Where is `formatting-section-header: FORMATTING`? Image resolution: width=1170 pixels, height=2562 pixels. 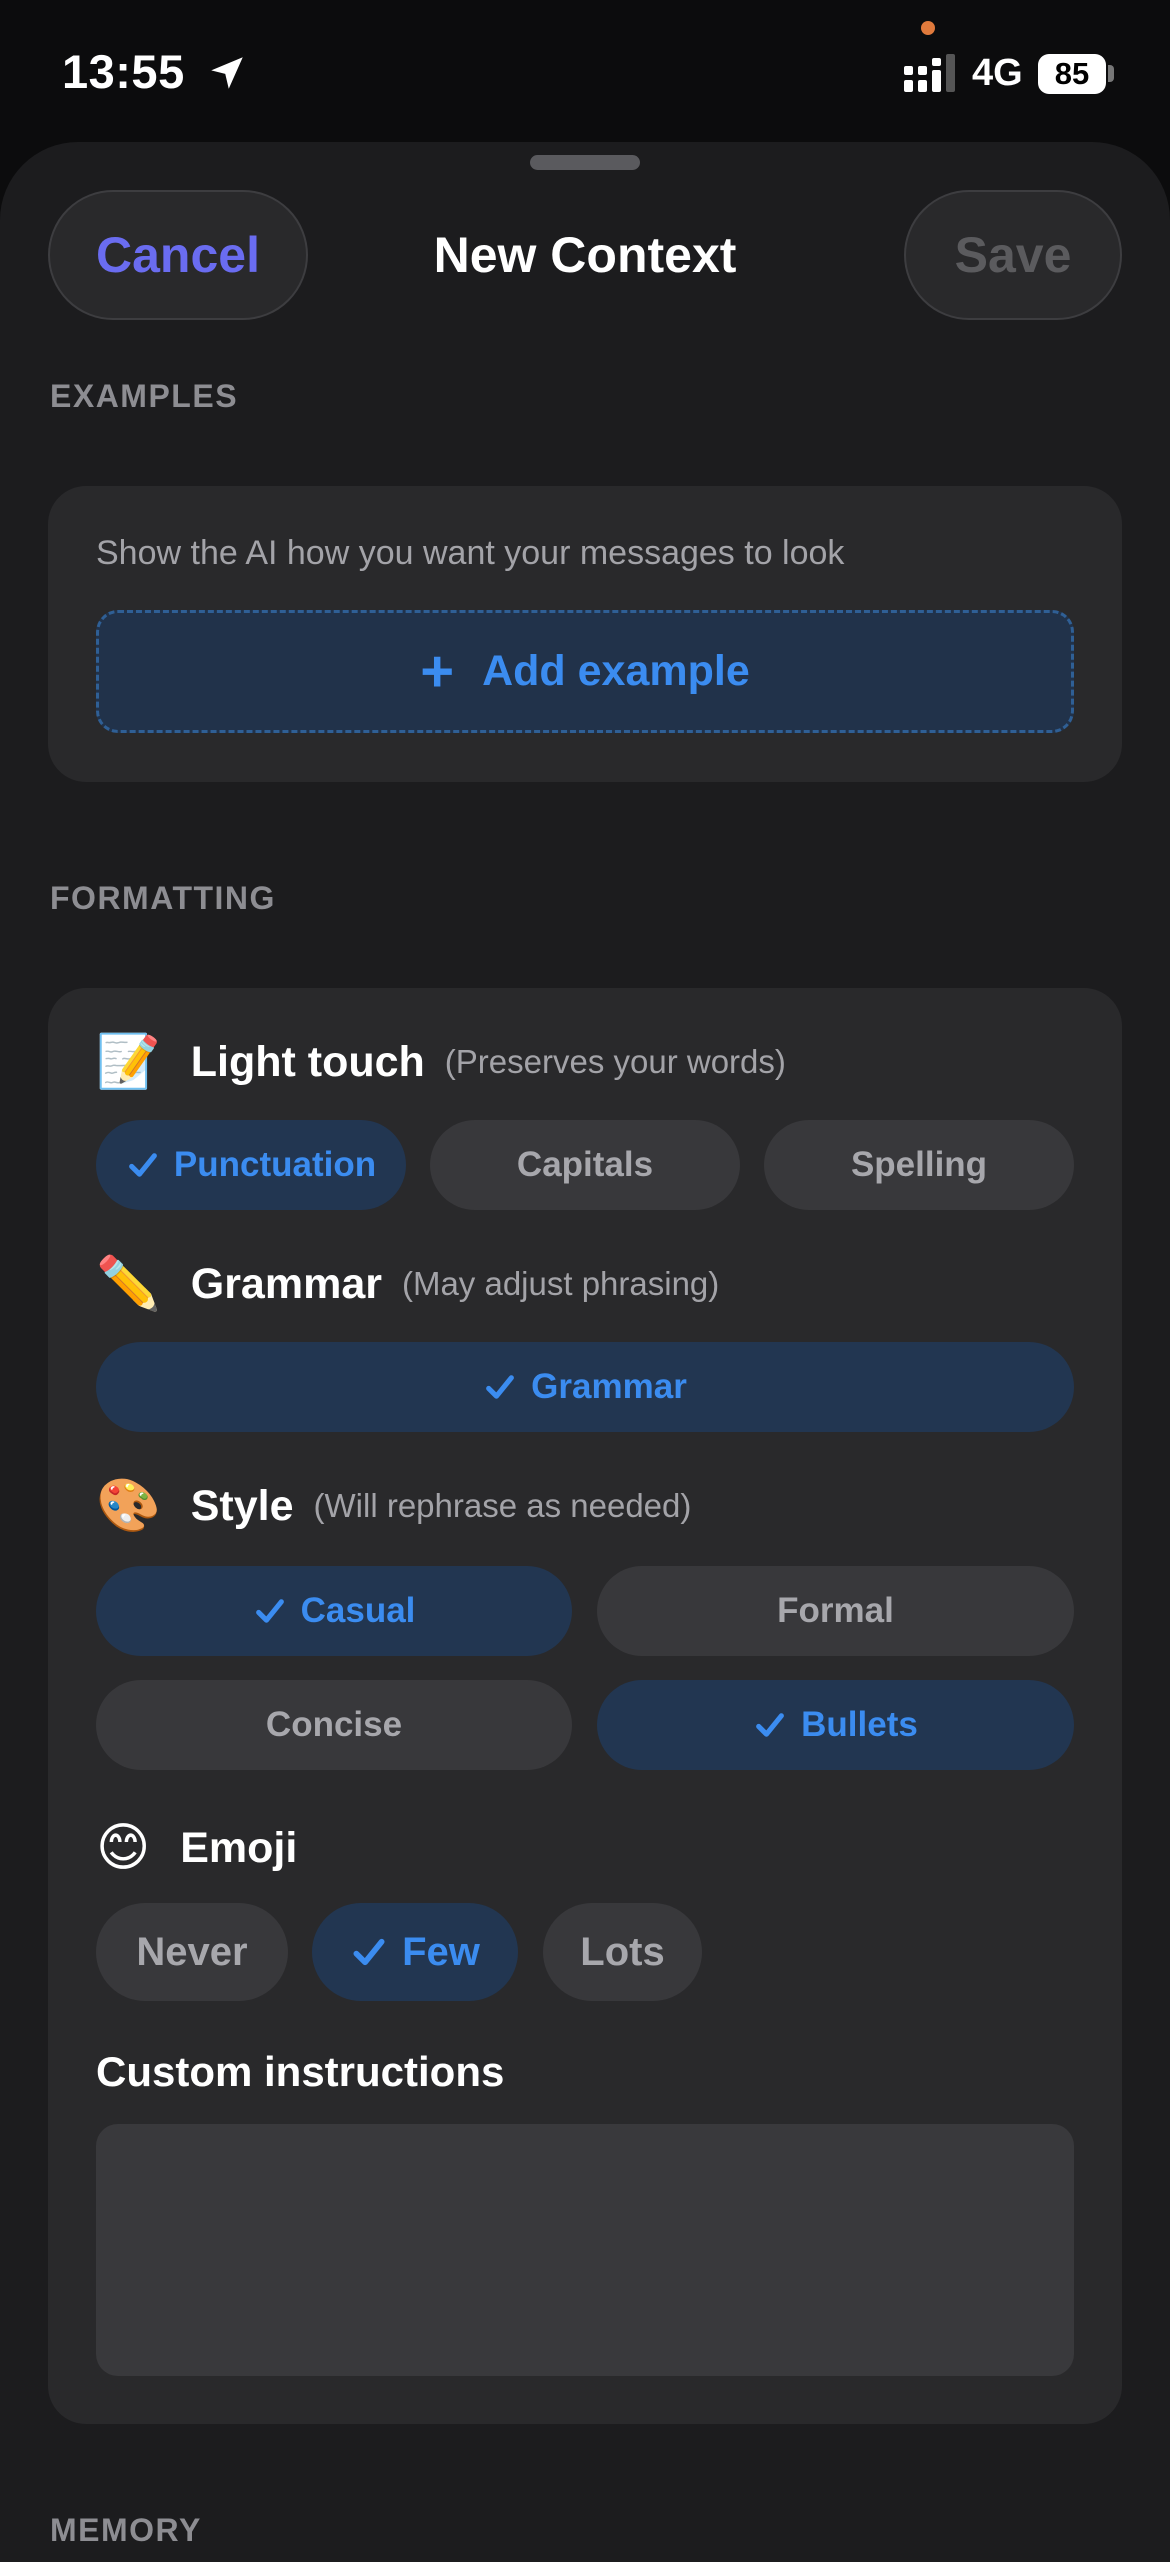
formatting-section-header: FORMATTING is located at coordinates (163, 898).